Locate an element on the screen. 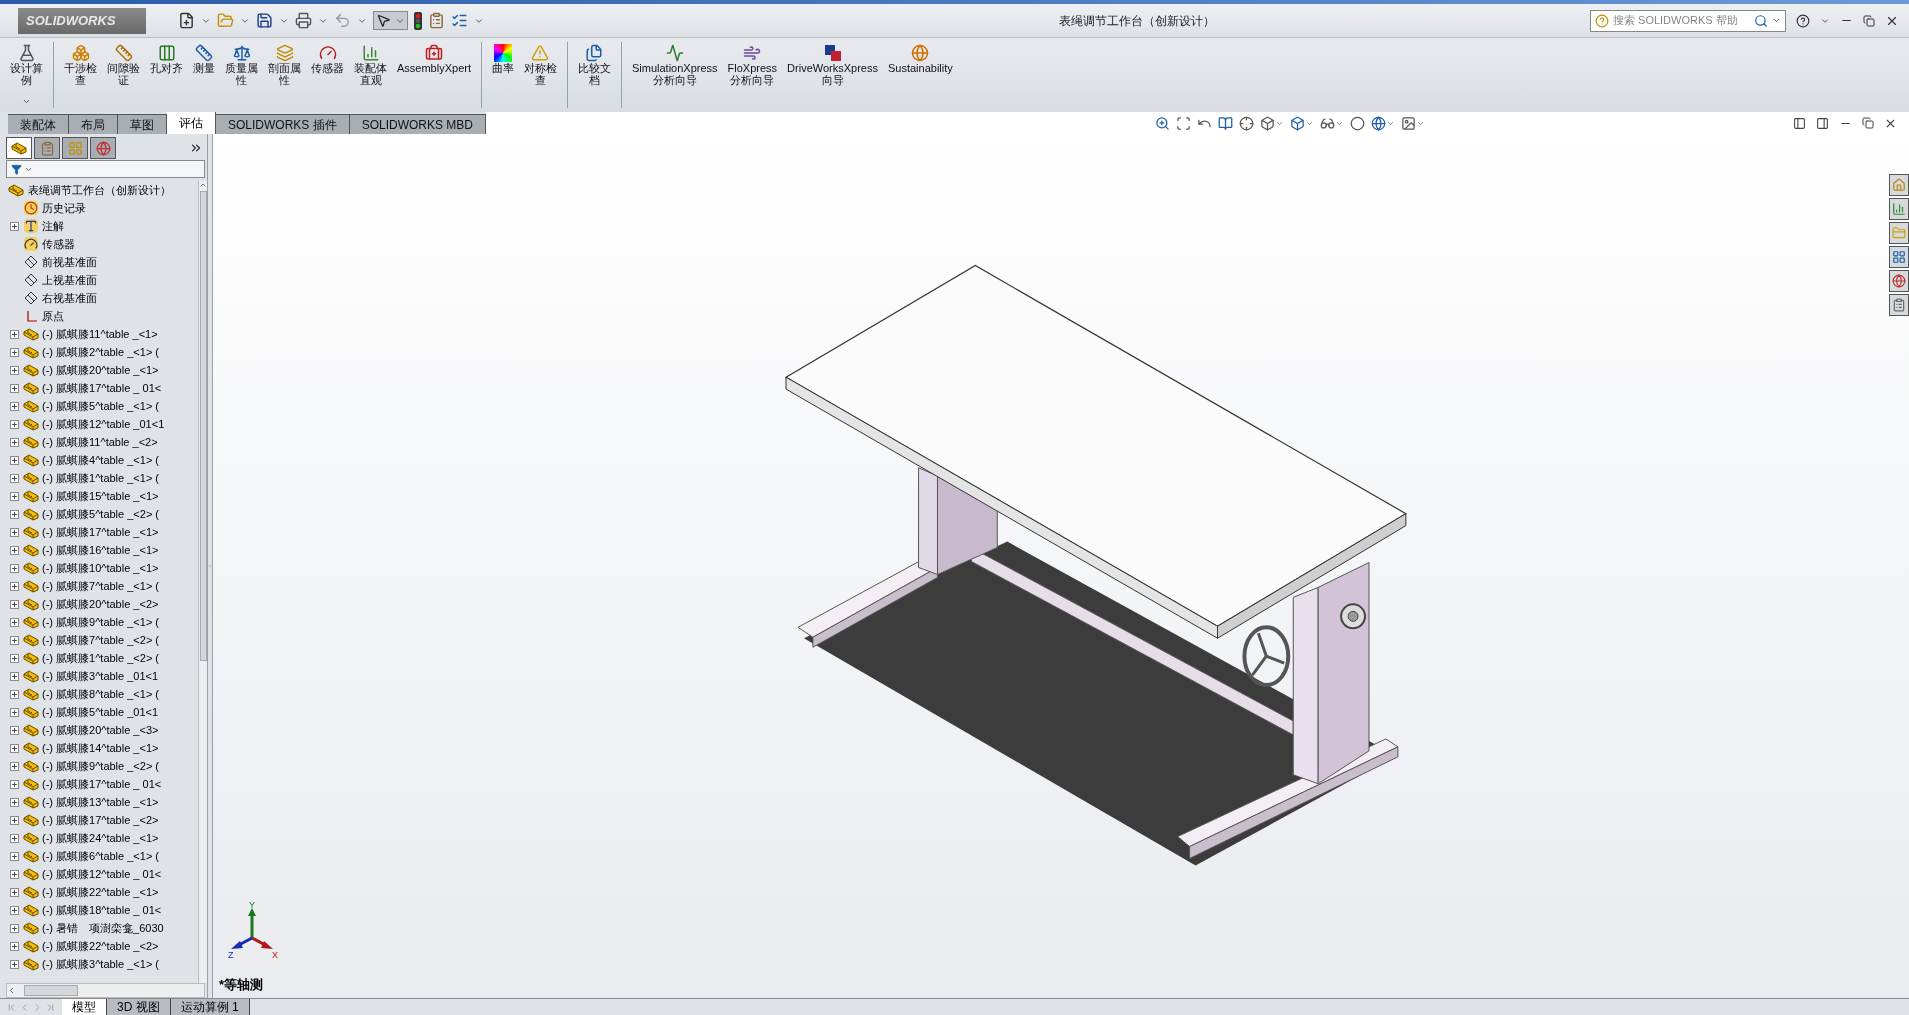  tree-item-label: 传感器 is located at coordinates (58, 244).